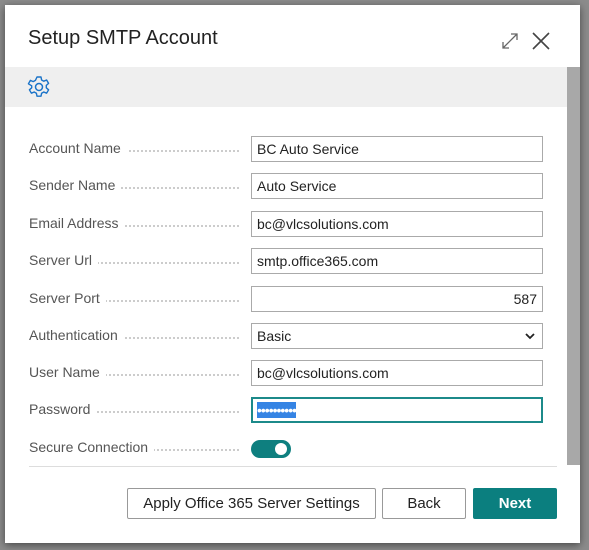 The height and width of the screenshot is (550, 589). What do you see at coordinates (67, 298) in the screenshot?
I see `server-port-label: Server Port` at bounding box center [67, 298].